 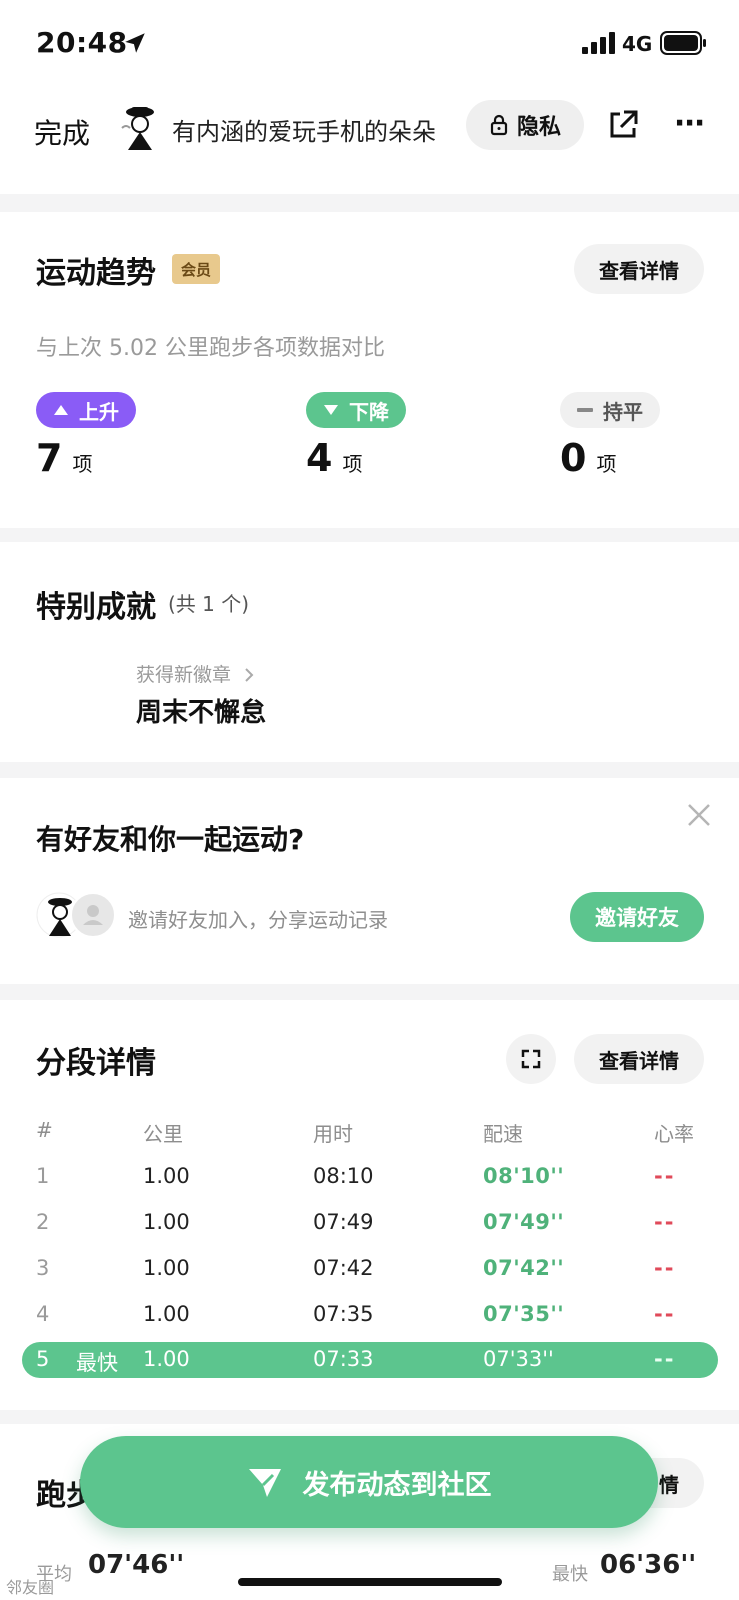 I want to click on fastest-pace-label: 最快, so click(x=570, y=1574).